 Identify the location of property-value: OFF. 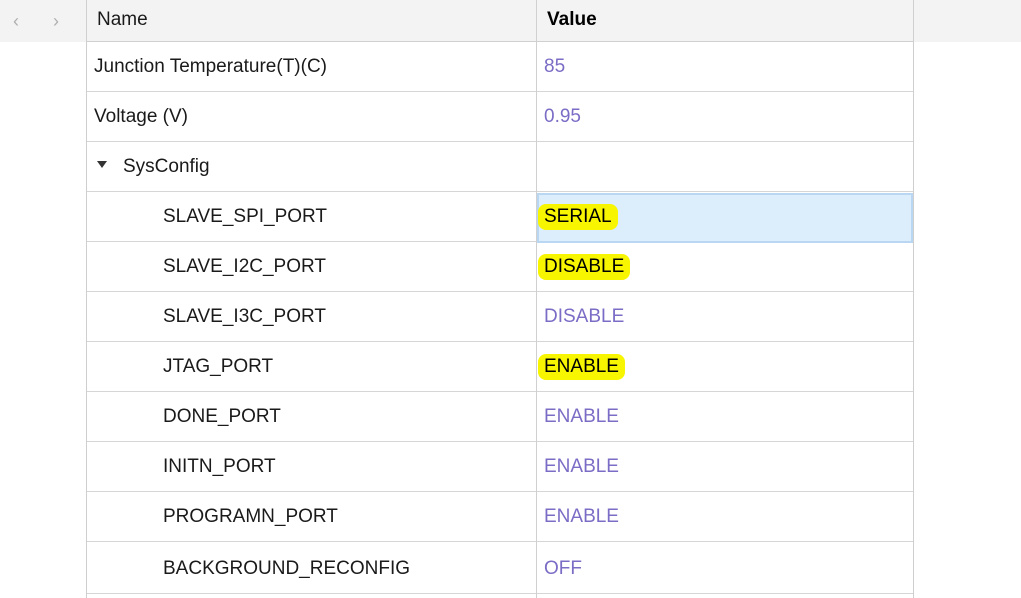
(728, 568).